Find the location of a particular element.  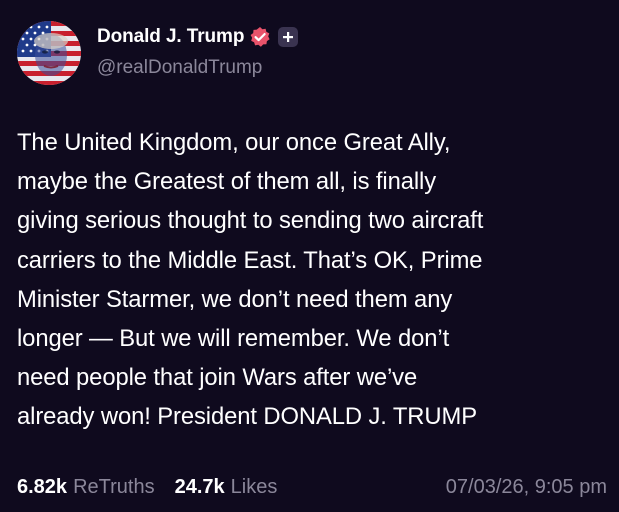

avatar is located at coordinates (49, 53).